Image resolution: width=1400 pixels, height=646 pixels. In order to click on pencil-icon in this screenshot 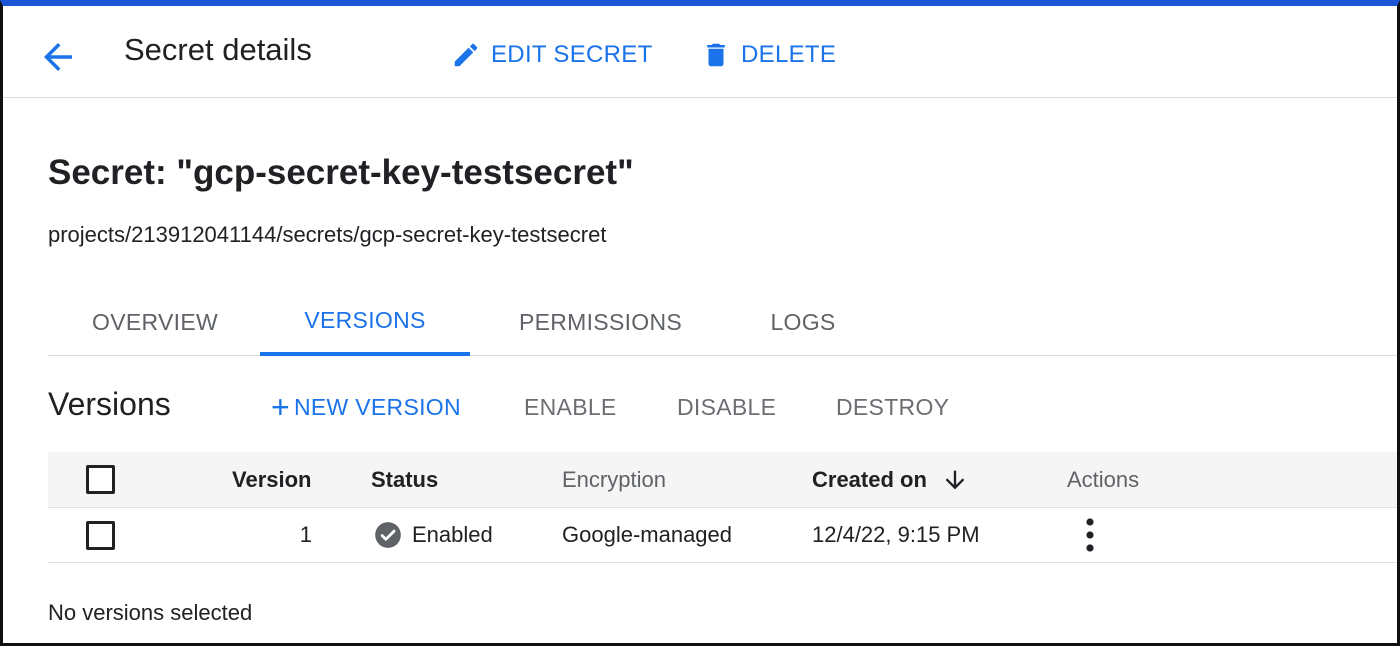, I will do `click(466, 55)`.